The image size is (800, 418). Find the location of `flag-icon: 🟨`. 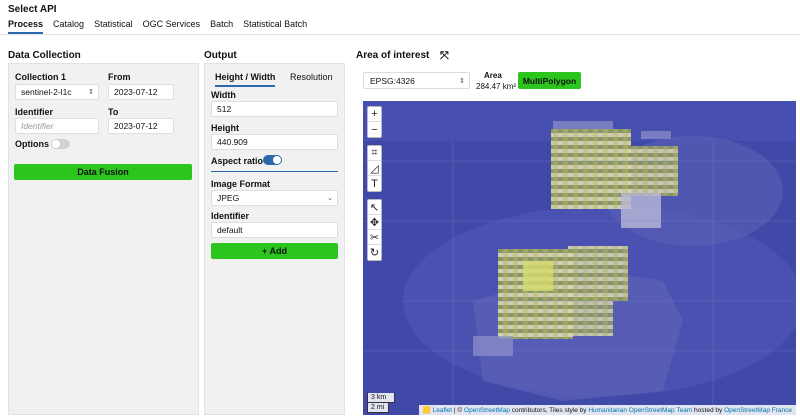

flag-icon: 🟨 is located at coordinates (426, 410).